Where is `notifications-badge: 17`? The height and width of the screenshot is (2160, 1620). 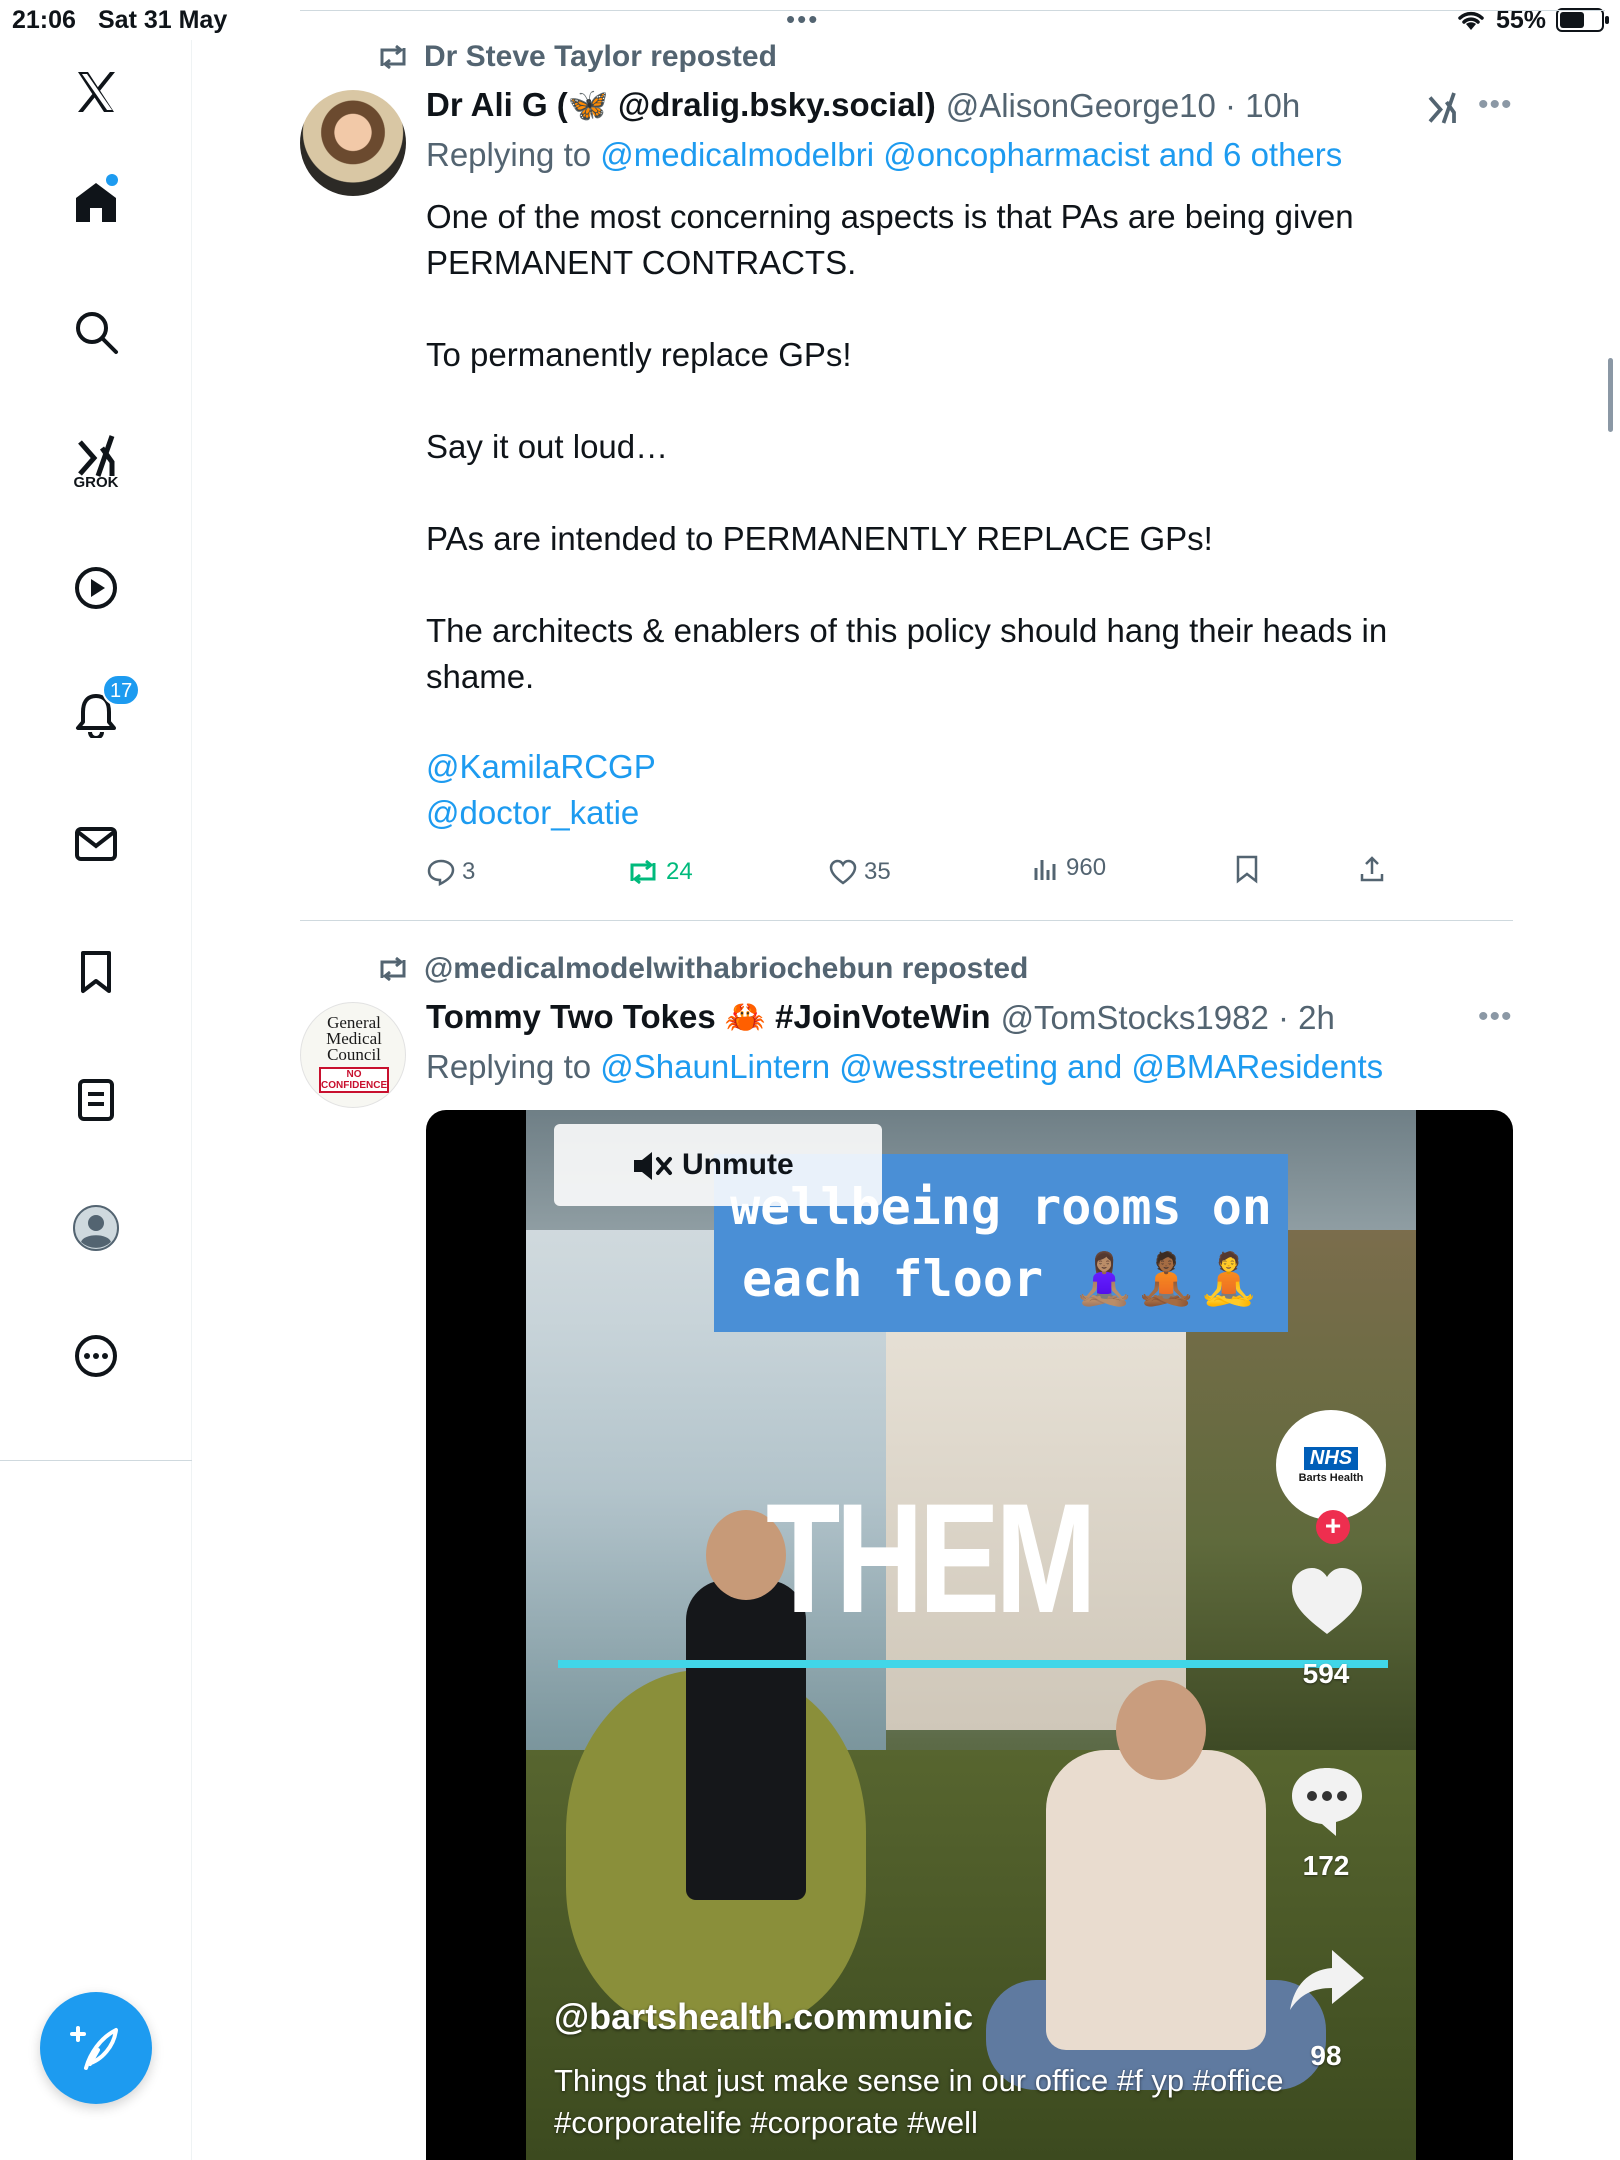
notifications-badge: 17 is located at coordinates (121, 690).